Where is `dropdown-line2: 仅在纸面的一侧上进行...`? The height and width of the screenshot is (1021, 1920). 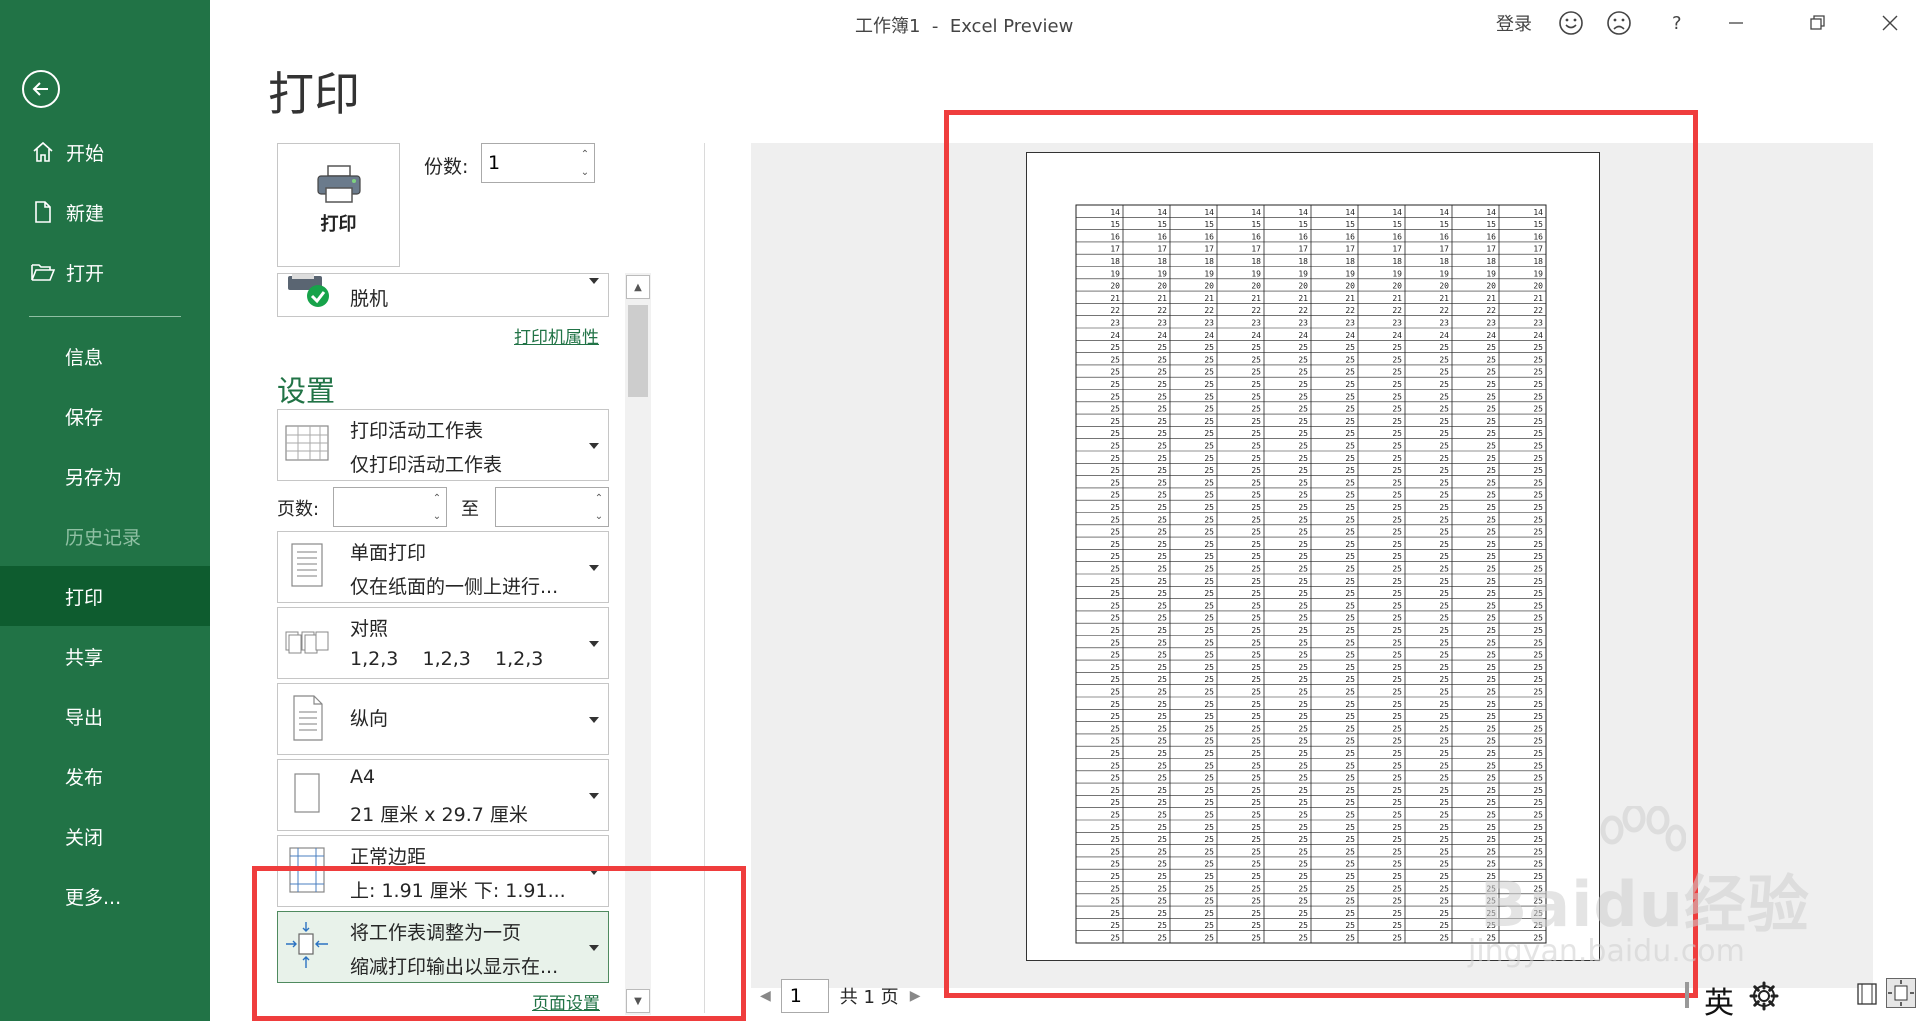
dropdown-line2: 仅在纸面的一侧上进行... is located at coordinates (454, 587).